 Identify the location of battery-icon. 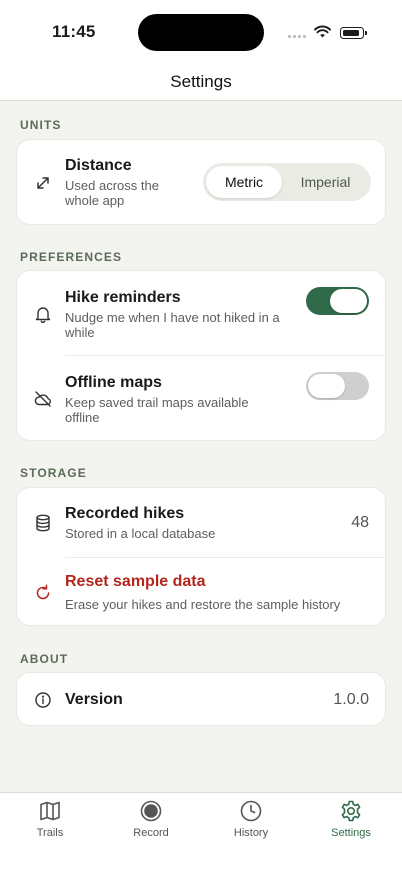
(353, 33).